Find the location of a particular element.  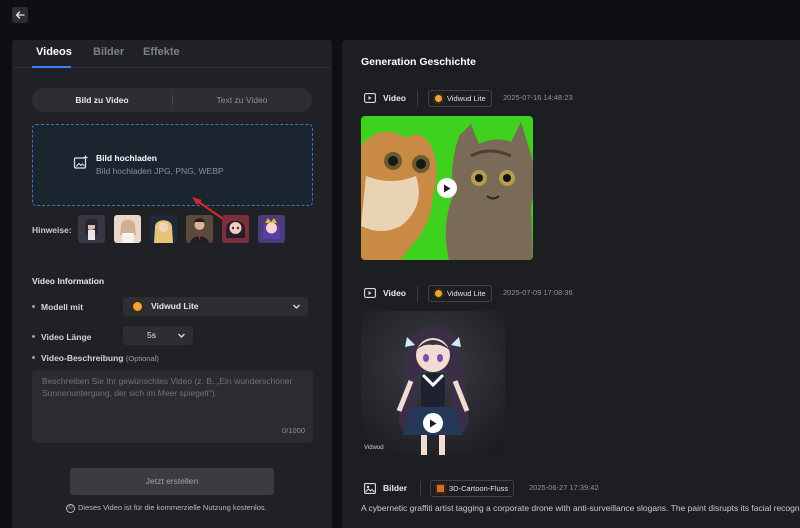

image-add-icon is located at coordinates (80, 162).